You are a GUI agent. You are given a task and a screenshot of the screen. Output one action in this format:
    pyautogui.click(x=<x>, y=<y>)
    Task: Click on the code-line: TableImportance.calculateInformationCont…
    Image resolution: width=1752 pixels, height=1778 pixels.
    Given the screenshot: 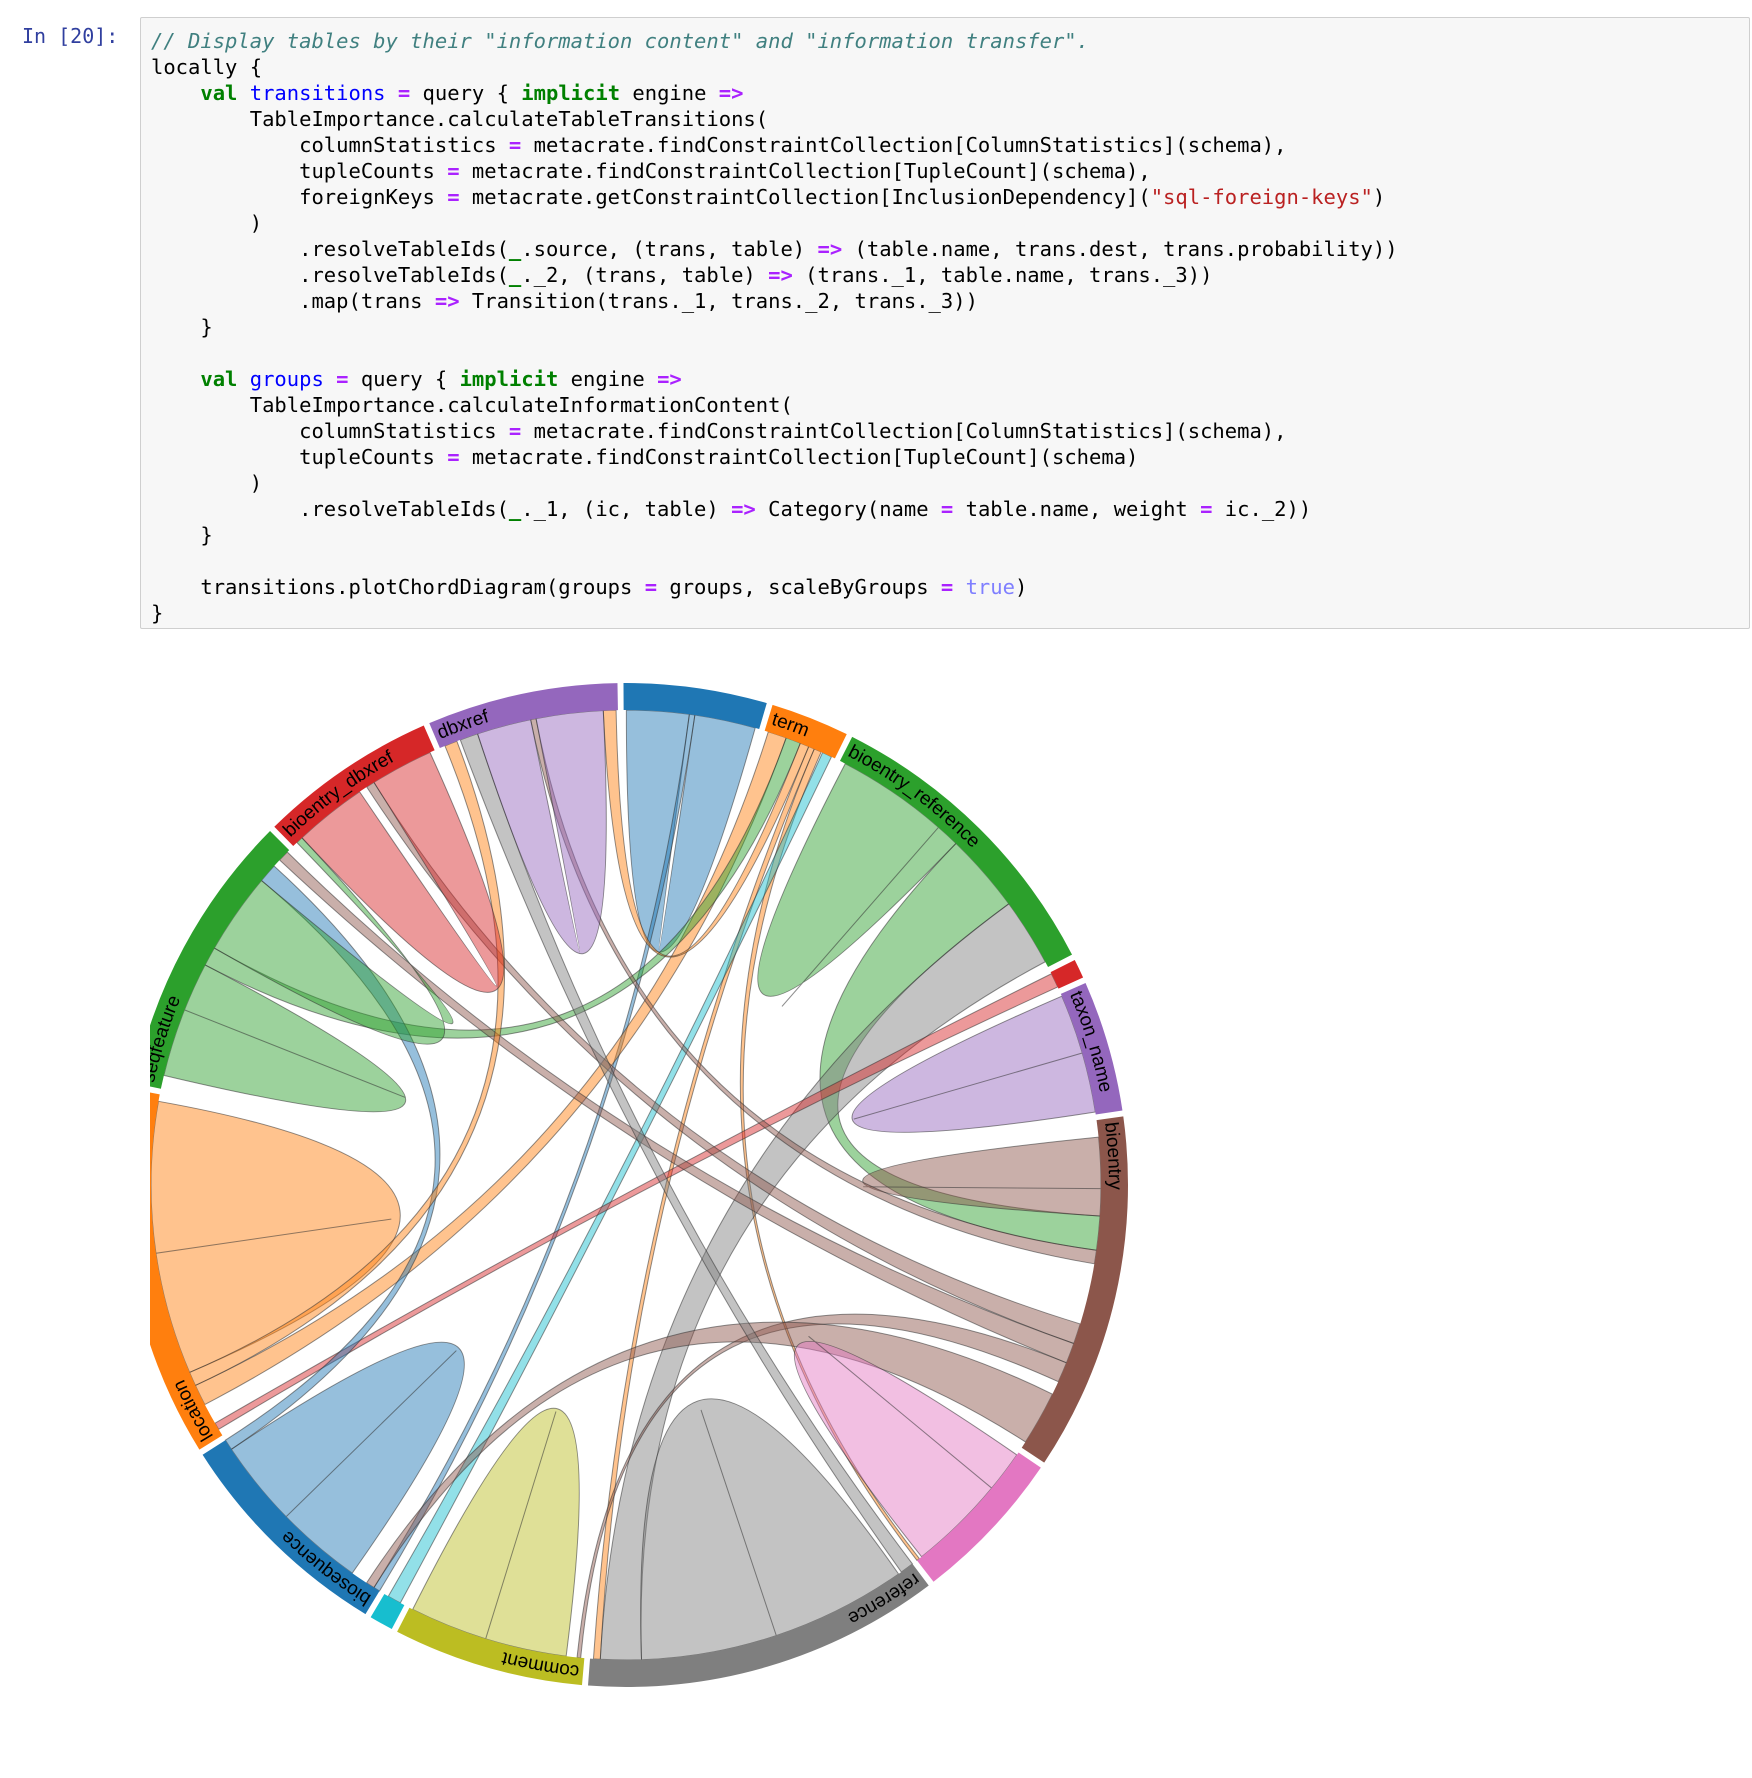 What is the action you would take?
    pyautogui.click(x=945, y=405)
    